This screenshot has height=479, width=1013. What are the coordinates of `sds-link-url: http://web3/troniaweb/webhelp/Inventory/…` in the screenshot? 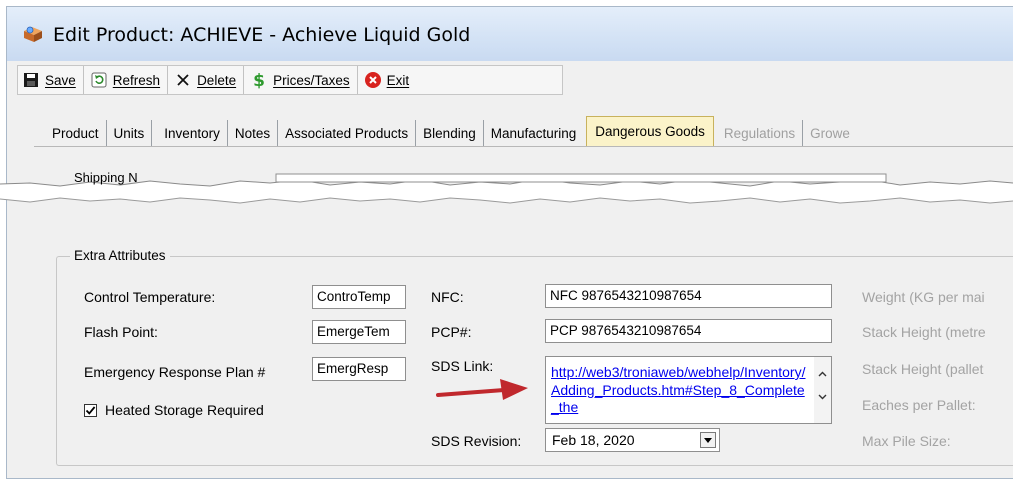 It's located at (680, 390).